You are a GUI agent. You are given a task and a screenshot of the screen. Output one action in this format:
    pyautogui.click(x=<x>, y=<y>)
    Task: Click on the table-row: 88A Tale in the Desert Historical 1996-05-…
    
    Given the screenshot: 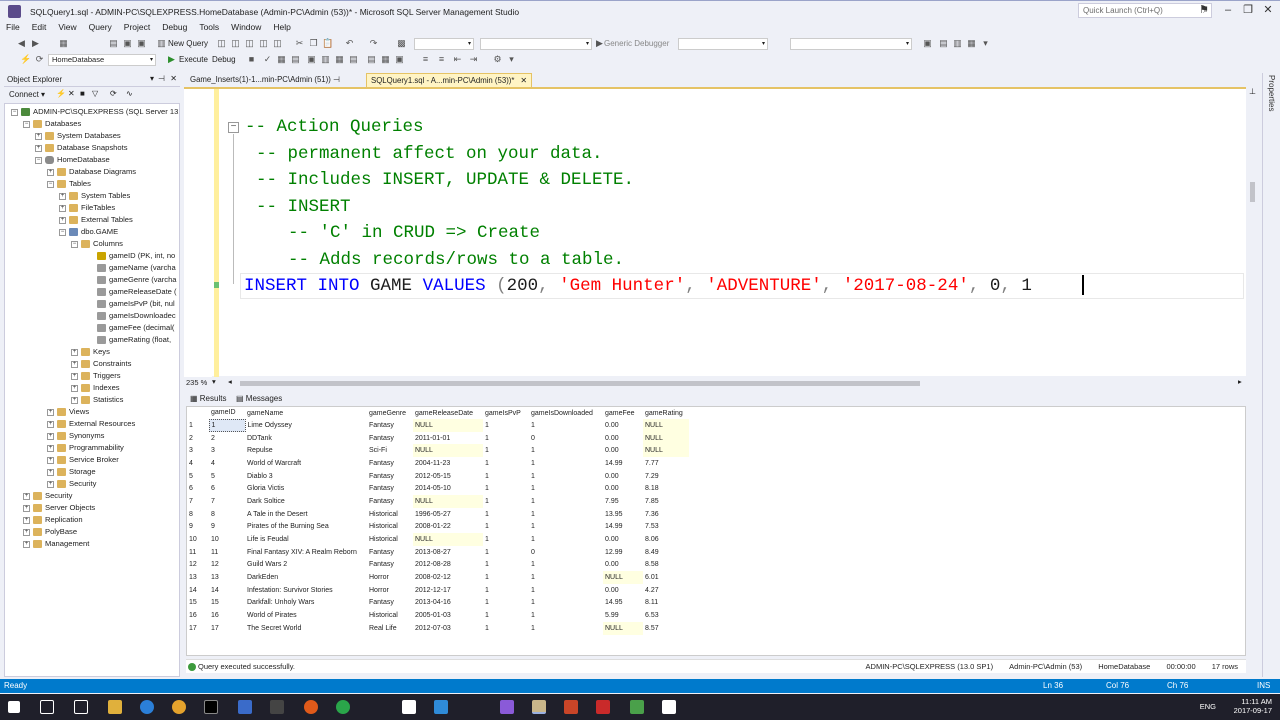 What is the action you would take?
    pyautogui.click(x=438, y=514)
    